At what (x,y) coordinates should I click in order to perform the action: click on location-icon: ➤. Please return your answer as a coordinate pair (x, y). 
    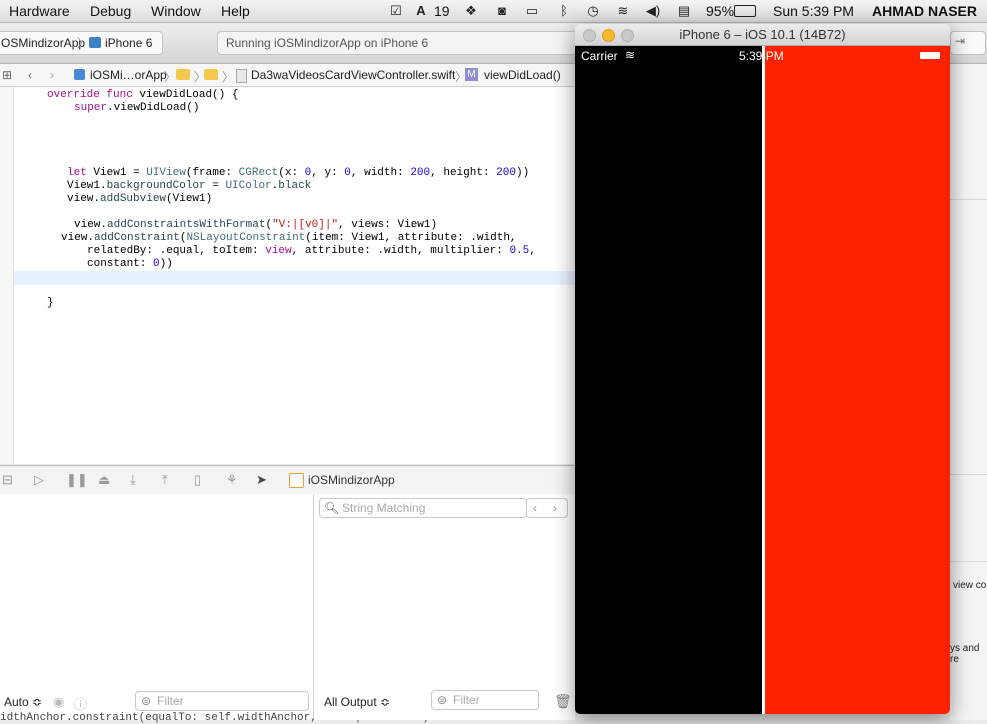
    Looking at the image, I should click on (261, 480).